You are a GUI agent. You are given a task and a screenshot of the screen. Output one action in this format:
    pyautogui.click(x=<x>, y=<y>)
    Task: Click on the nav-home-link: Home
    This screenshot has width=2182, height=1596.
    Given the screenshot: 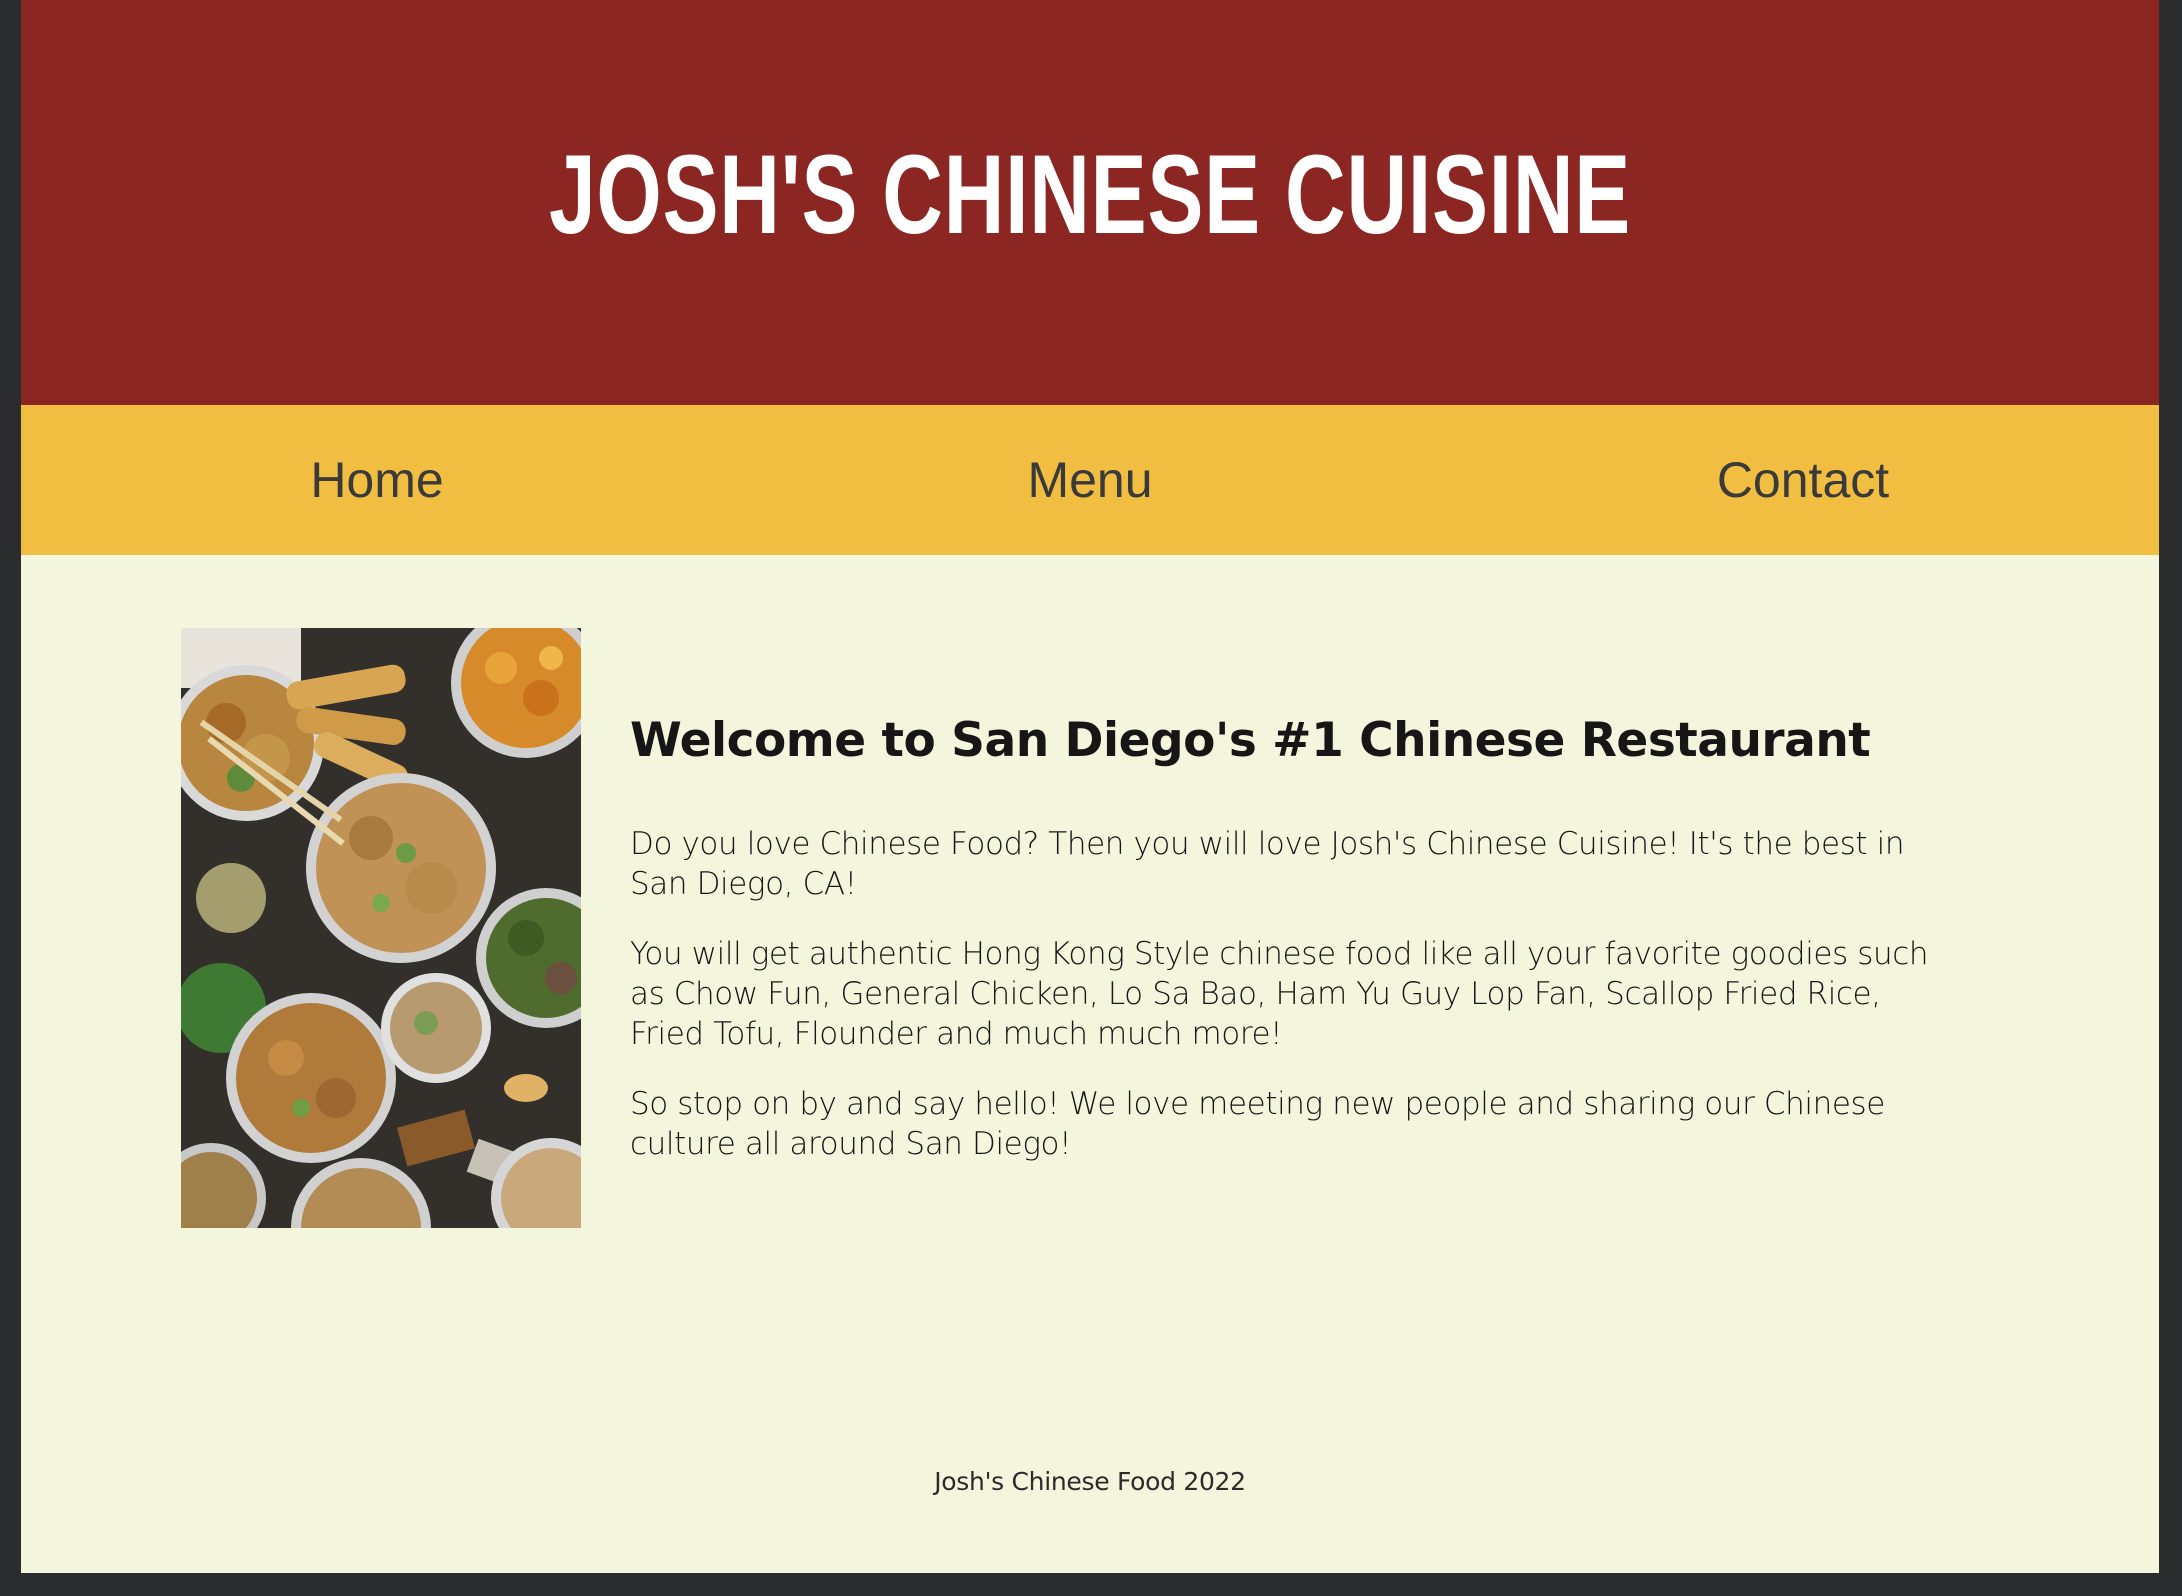 What is the action you would take?
    pyautogui.click(x=377, y=480)
    